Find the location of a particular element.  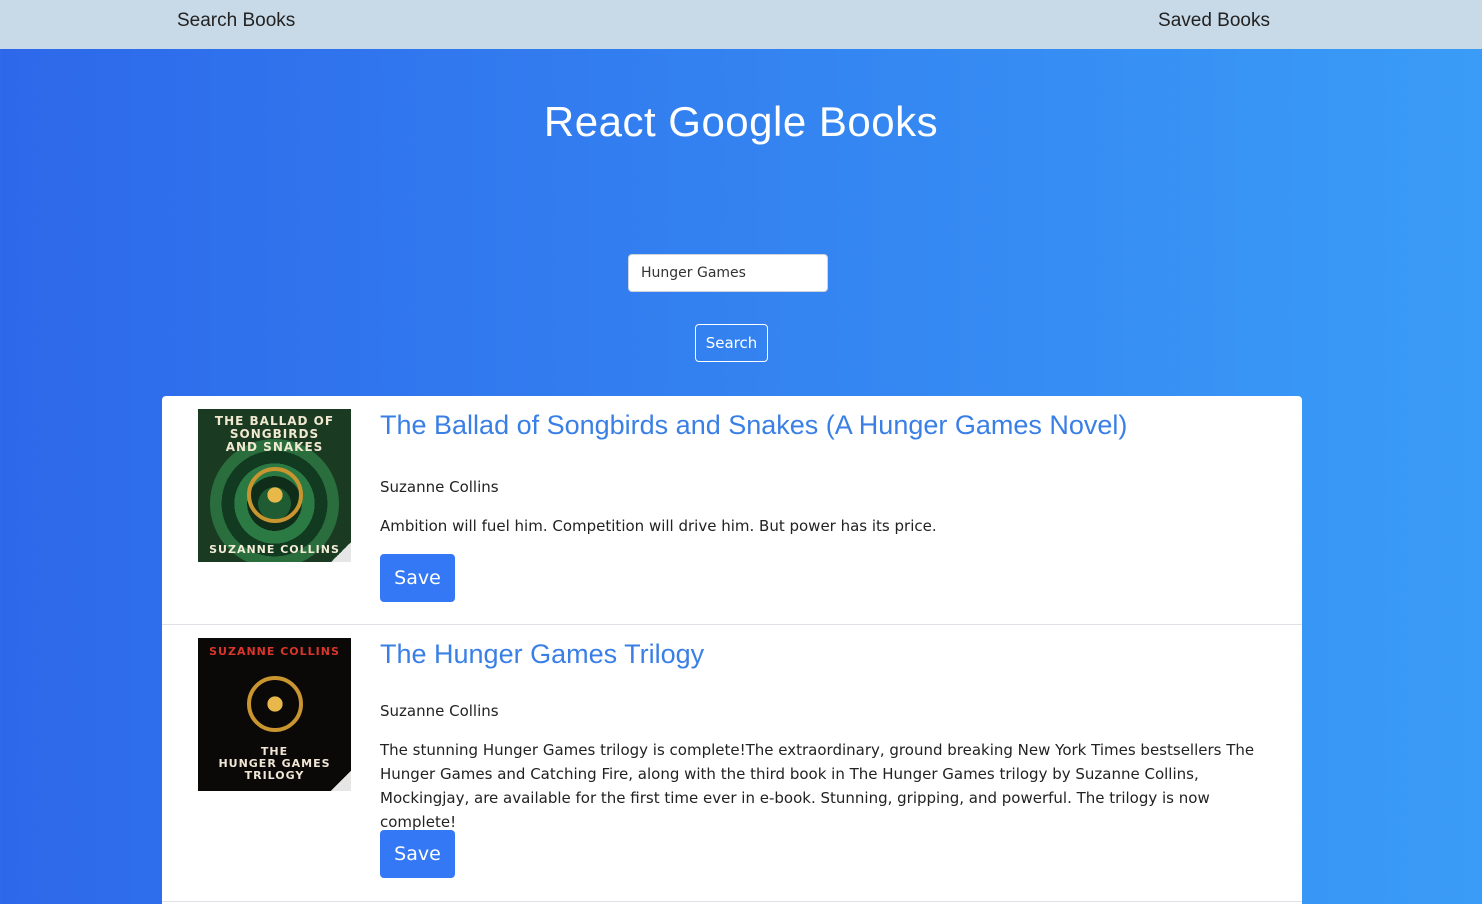

navbar: Search Books Saved Books is located at coordinates (741, 24).